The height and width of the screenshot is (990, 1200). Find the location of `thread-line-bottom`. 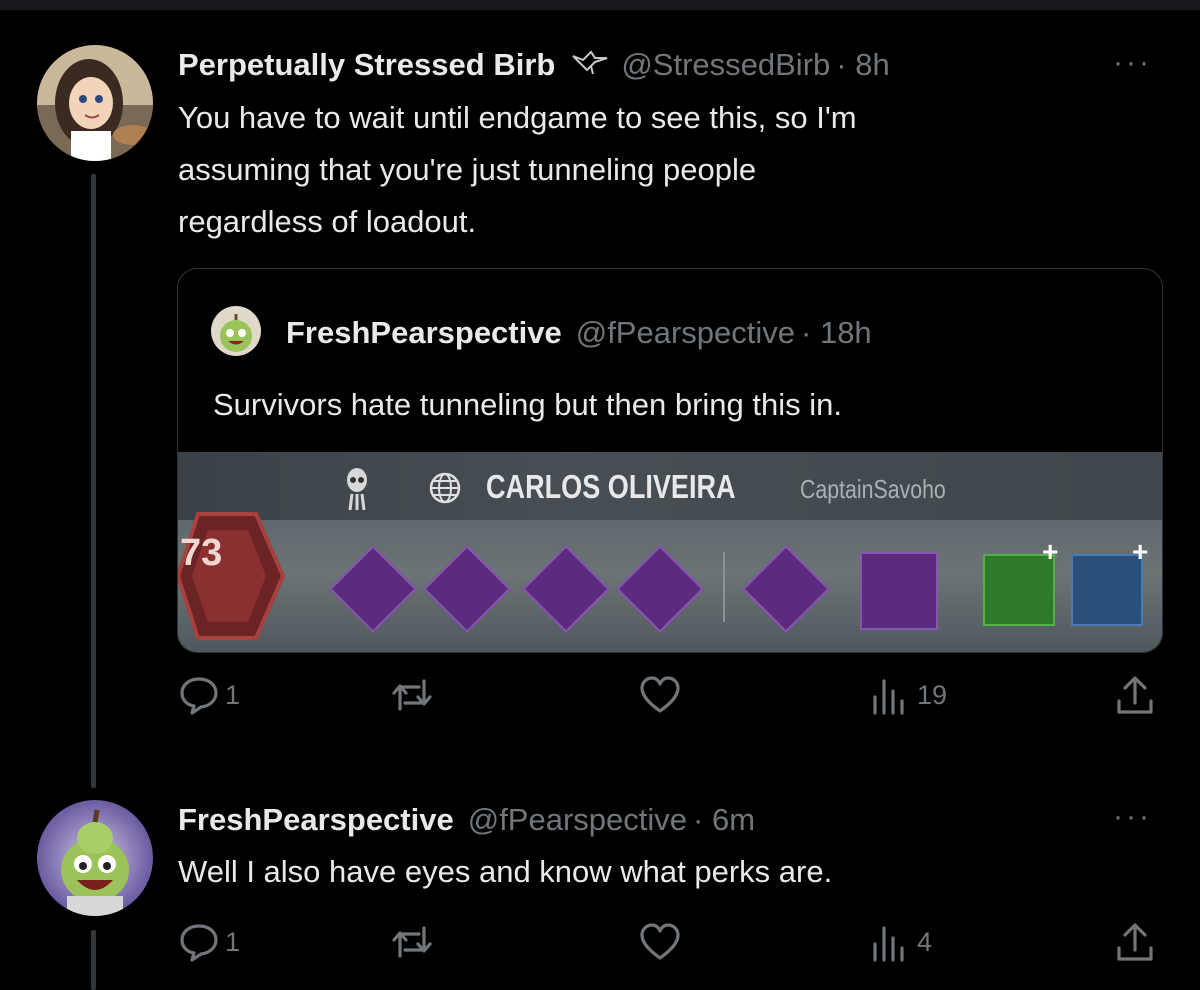

thread-line-bottom is located at coordinates (93, 960).